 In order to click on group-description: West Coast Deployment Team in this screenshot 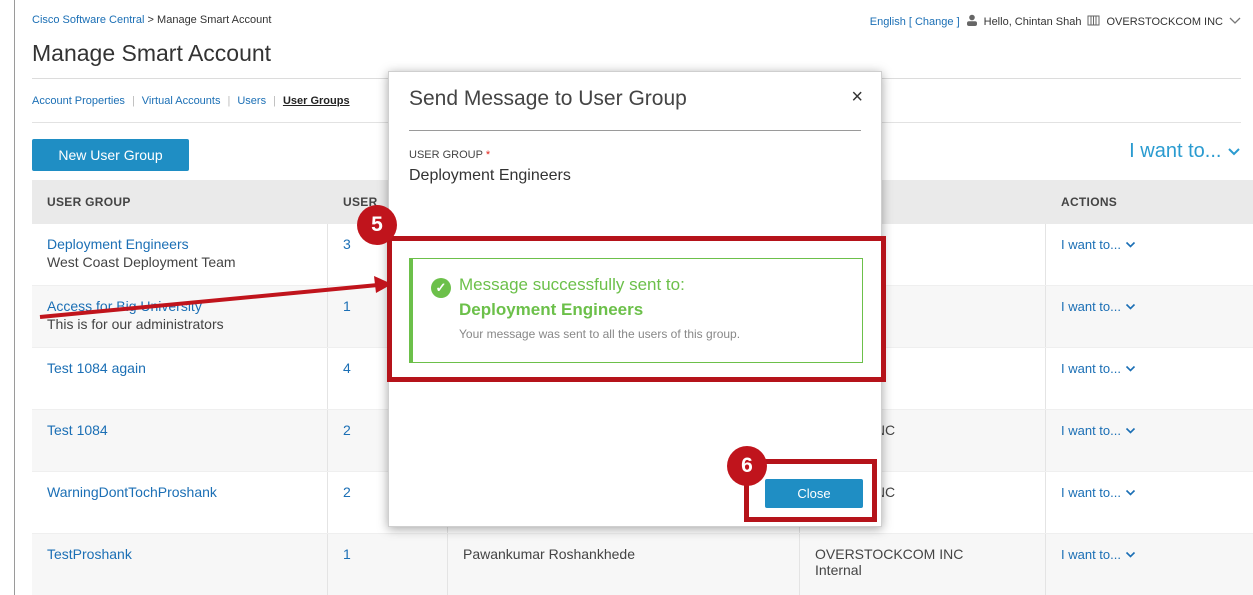, I will do `click(141, 262)`.